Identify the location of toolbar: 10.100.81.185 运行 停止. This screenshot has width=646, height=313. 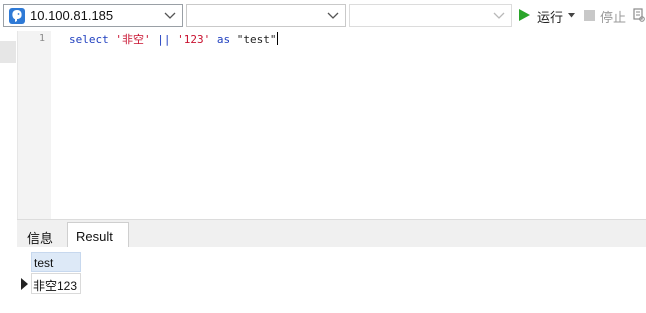
(323, 15).